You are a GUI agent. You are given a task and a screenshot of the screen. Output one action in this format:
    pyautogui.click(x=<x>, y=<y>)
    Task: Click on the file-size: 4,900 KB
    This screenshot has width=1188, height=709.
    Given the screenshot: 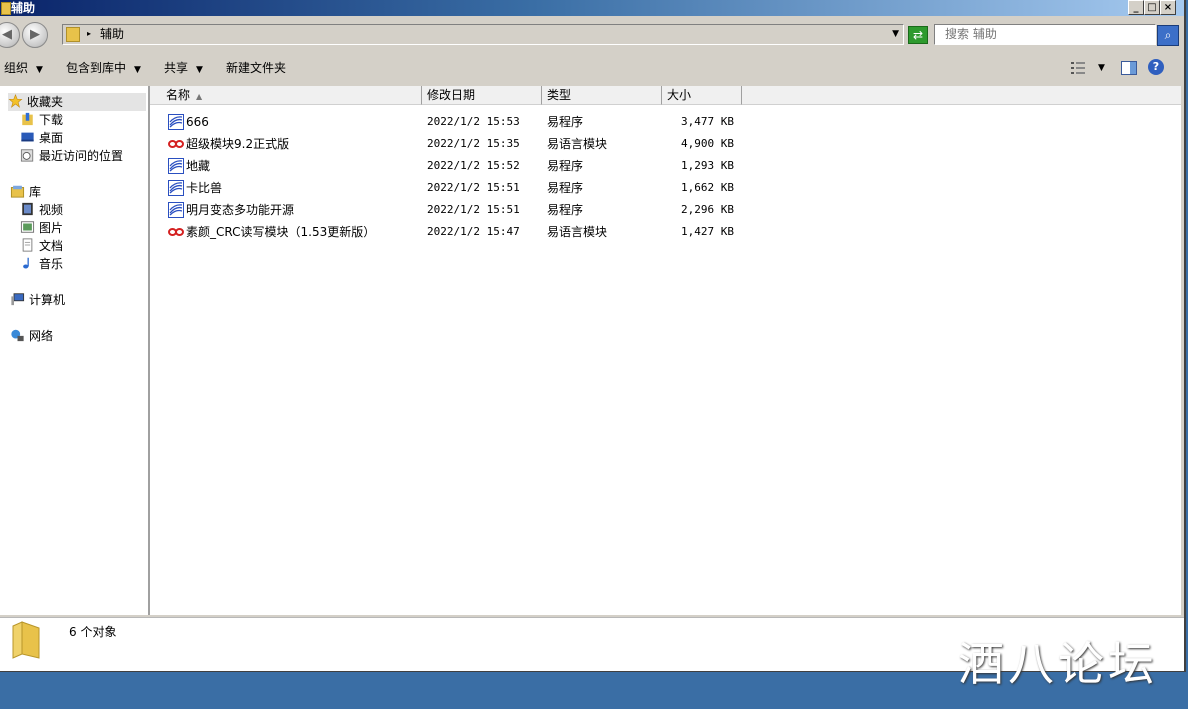 What is the action you would take?
    pyautogui.click(x=707, y=143)
    